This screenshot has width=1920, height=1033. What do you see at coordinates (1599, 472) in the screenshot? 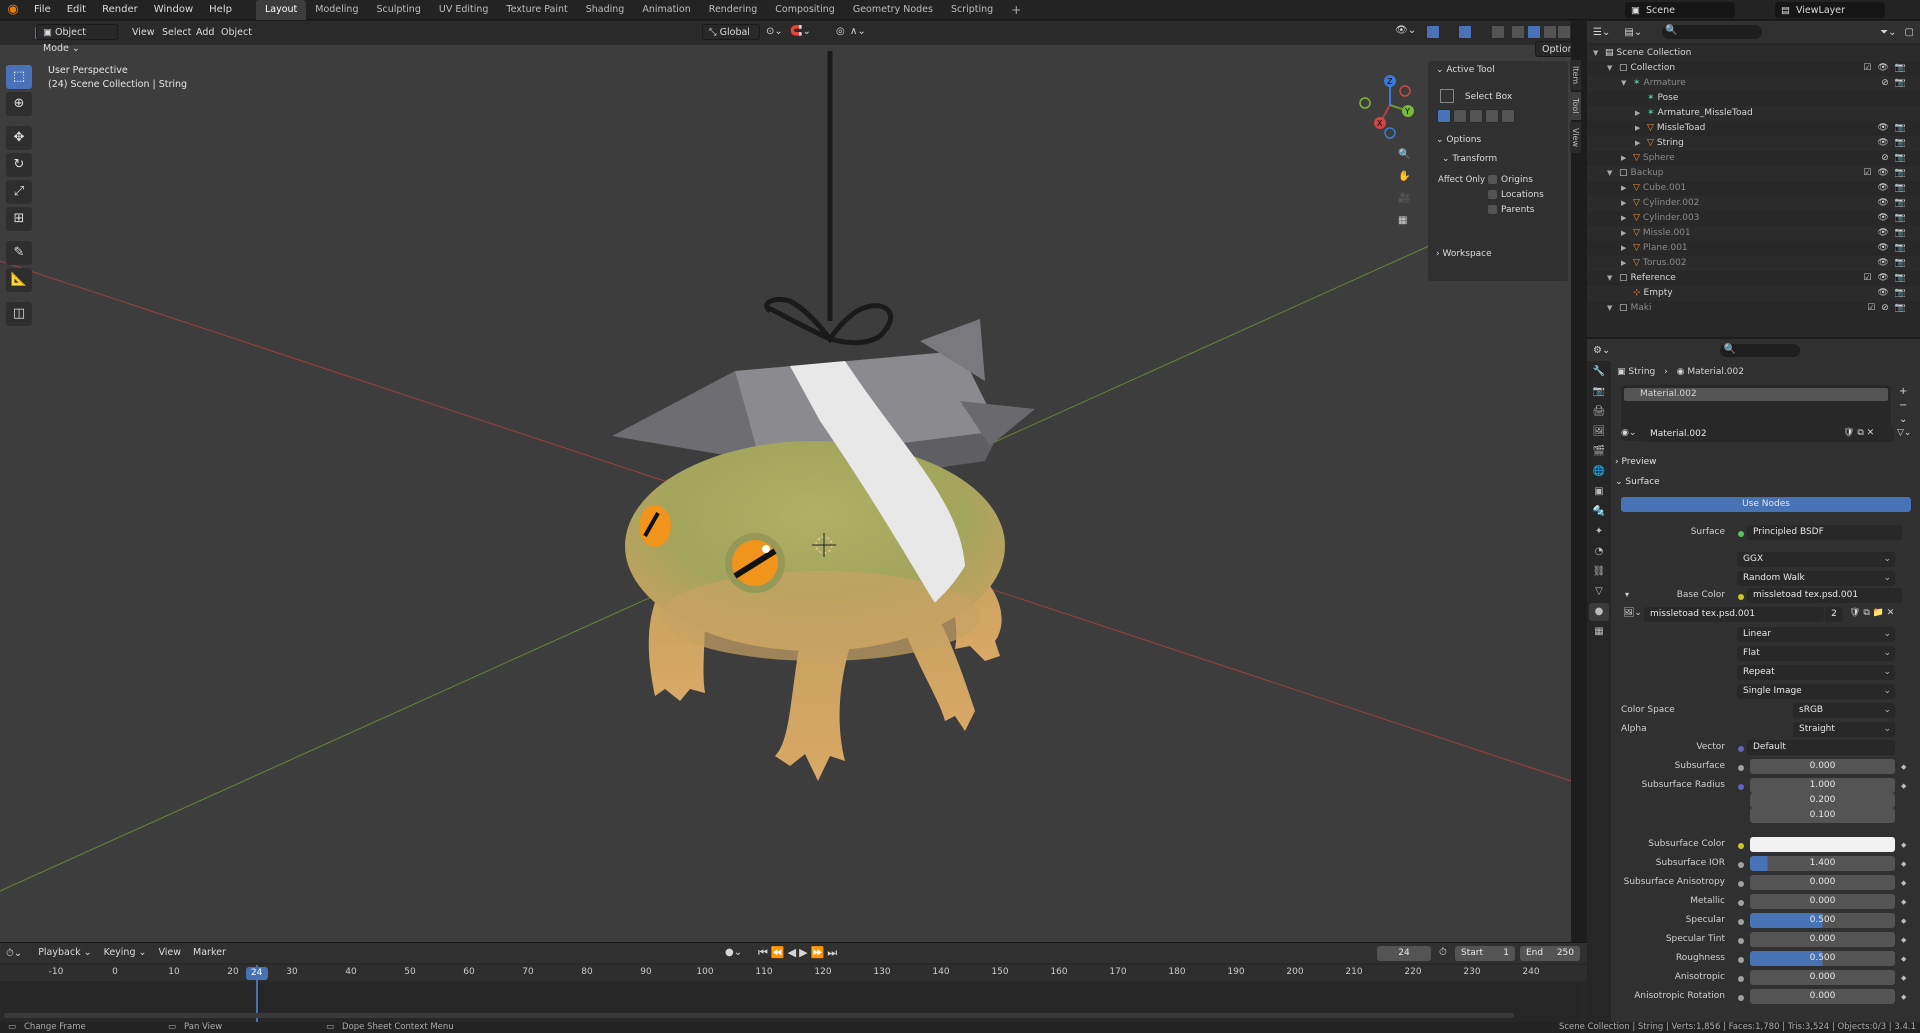
I see `world-tab-icon: 🌐` at bounding box center [1599, 472].